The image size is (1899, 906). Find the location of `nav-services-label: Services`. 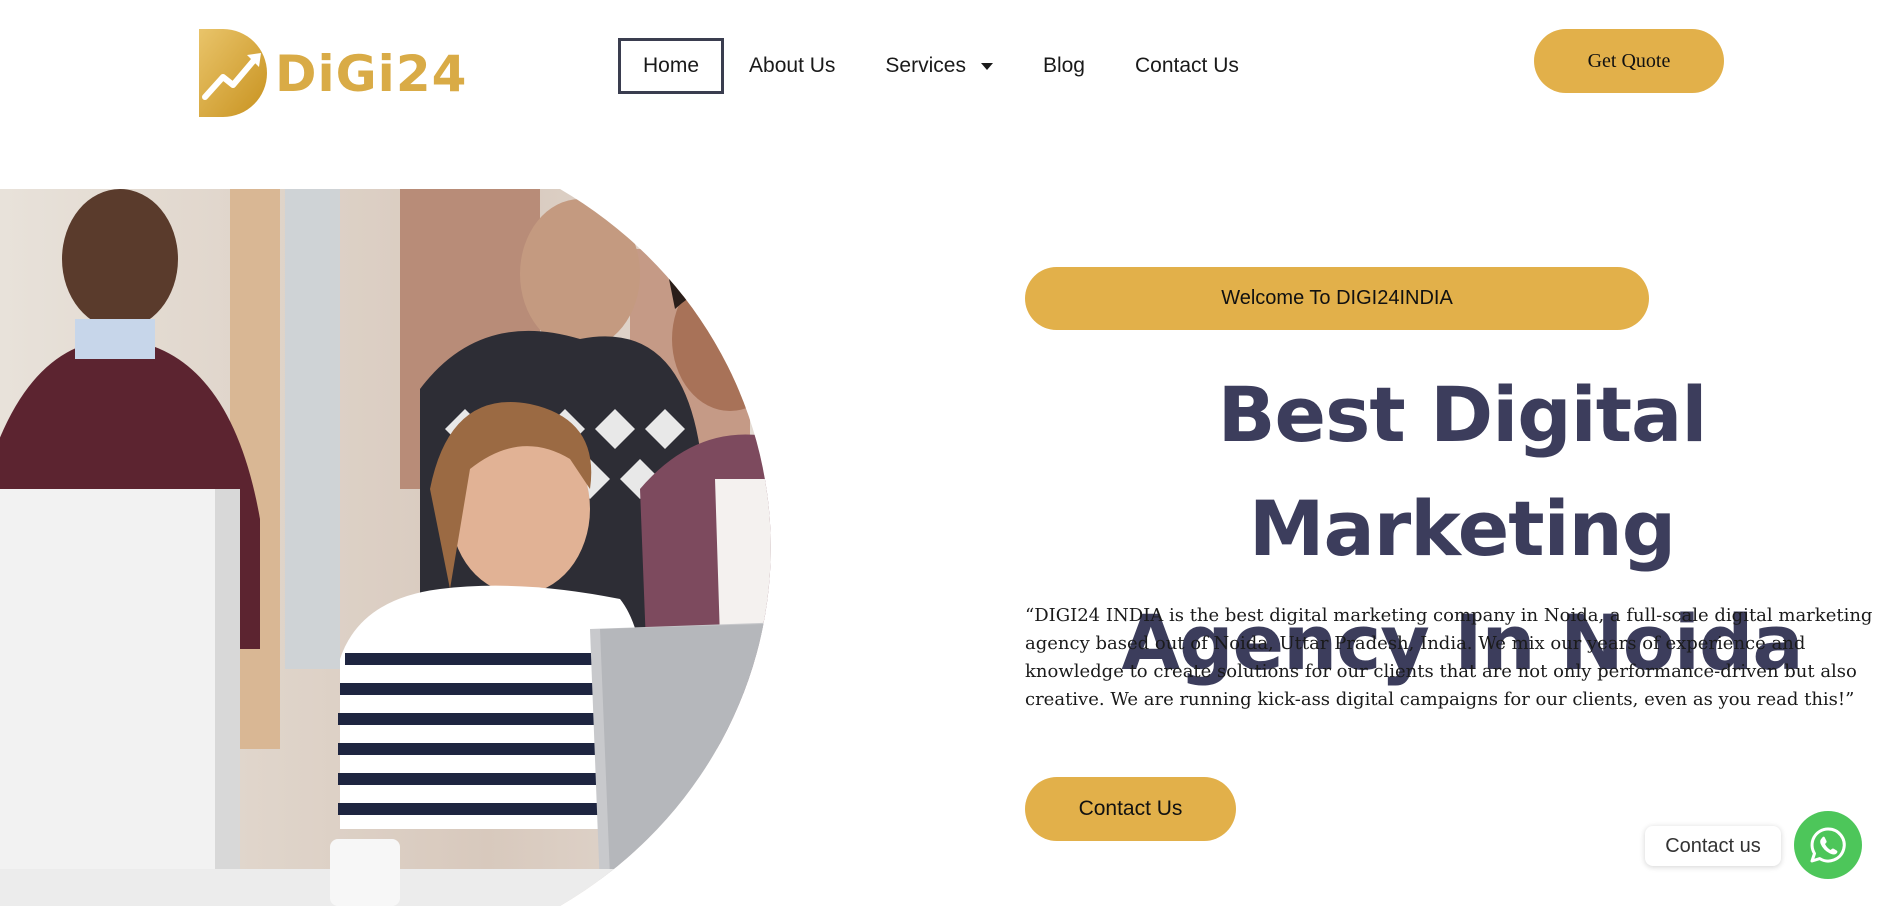

nav-services-label: Services is located at coordinates (925, 65).